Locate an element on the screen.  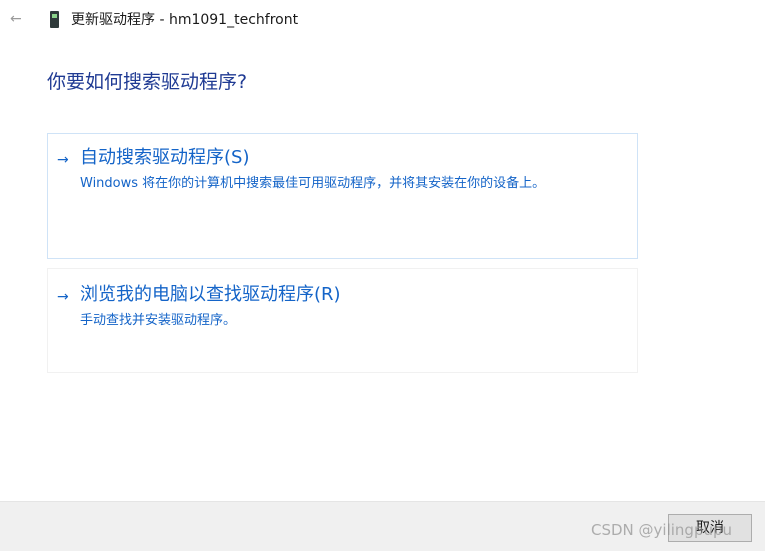
device-led-icon is located at coordinates (54, 16).